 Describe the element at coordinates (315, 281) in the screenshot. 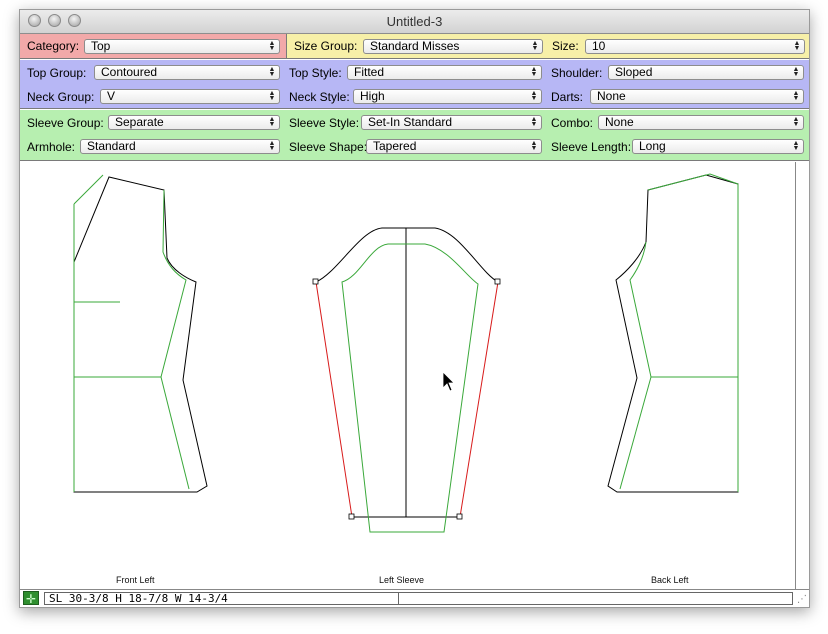

I see `sleeve-handle-tl` at that location.